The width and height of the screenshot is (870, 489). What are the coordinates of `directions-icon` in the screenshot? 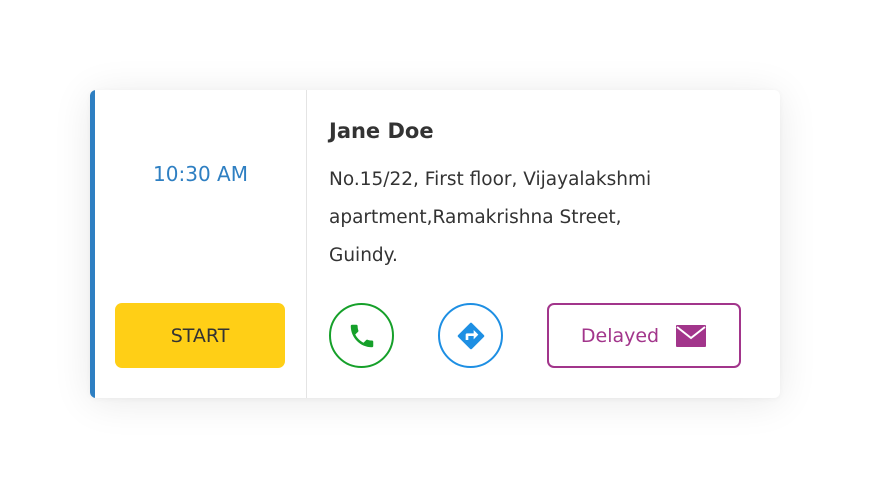 It's located at (470, 335).